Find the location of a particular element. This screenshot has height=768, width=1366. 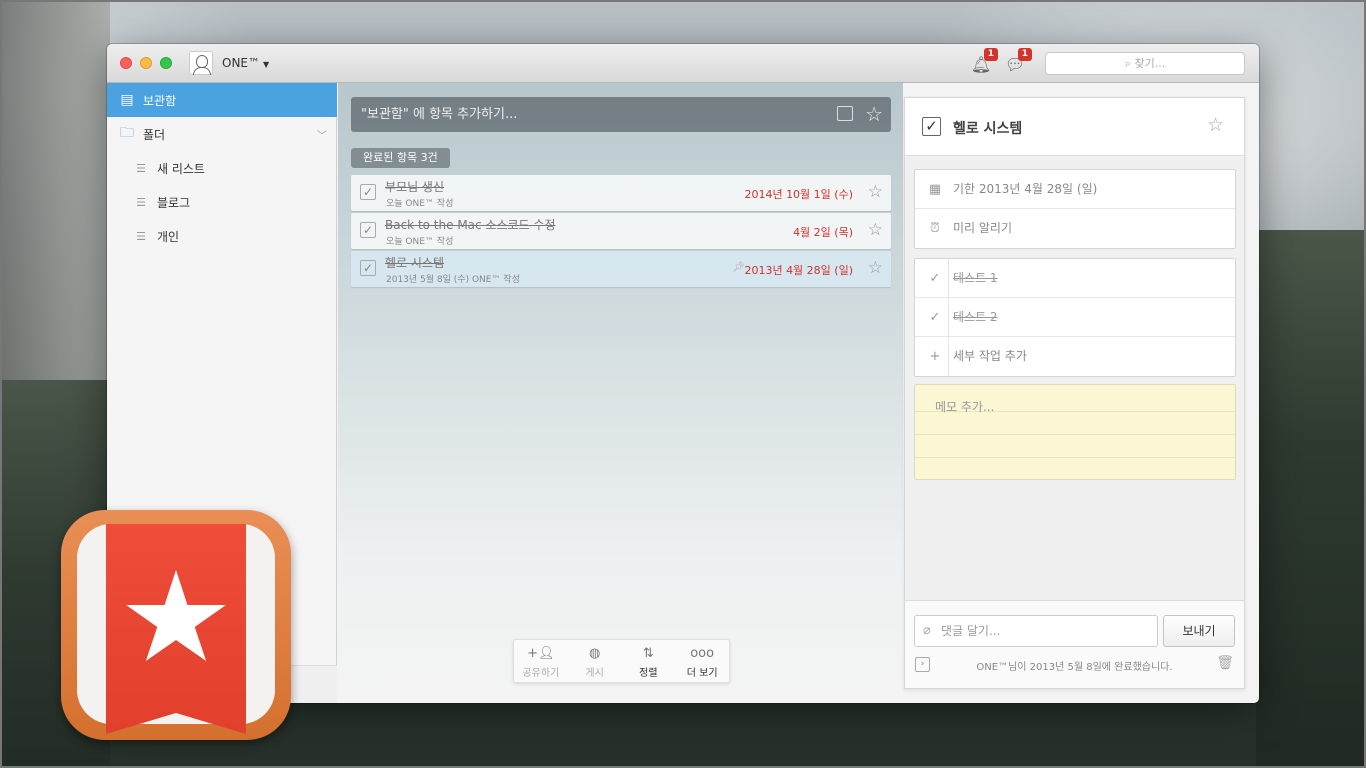

due-date-row: ▦ 기한 2013년 4월 28일 (일) is located at coordinates (1075, 189).